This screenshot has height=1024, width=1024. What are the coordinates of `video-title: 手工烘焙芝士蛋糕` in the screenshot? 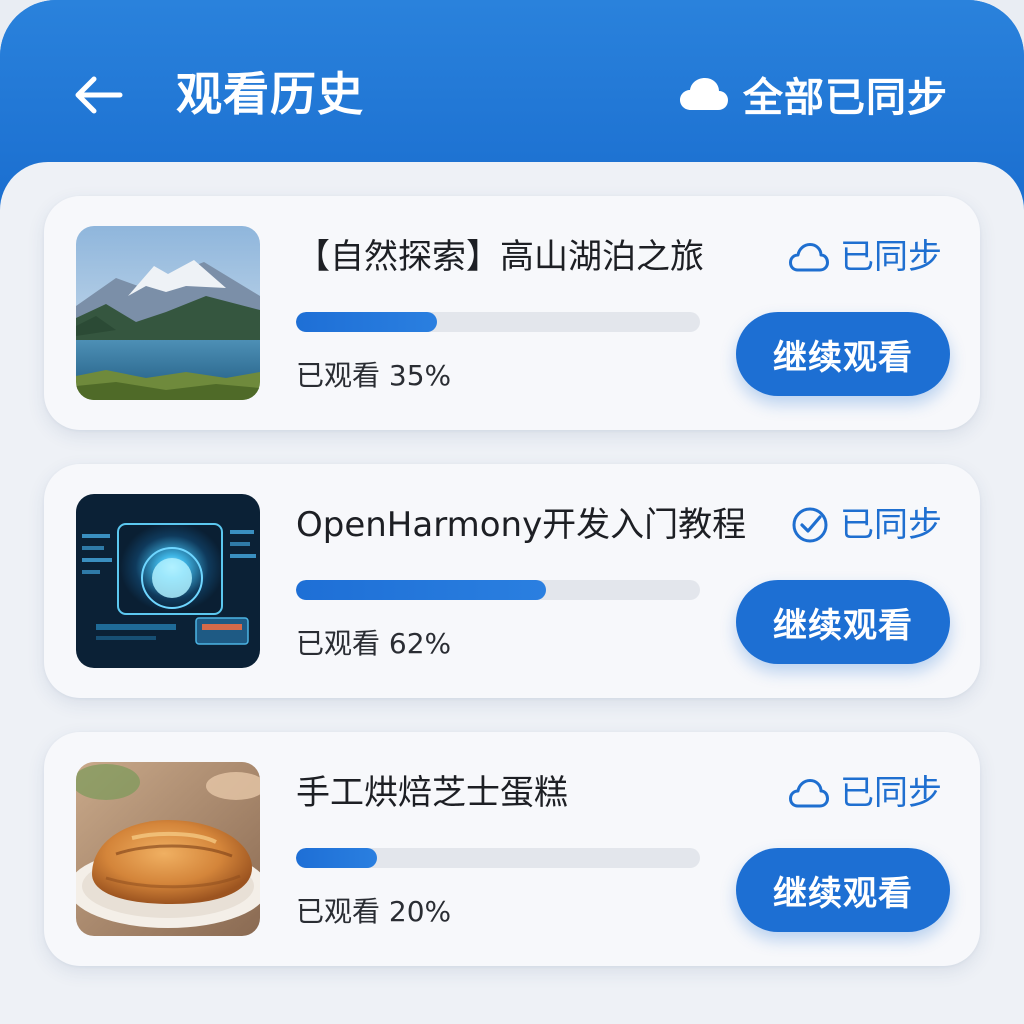 It's located at (432, 793).